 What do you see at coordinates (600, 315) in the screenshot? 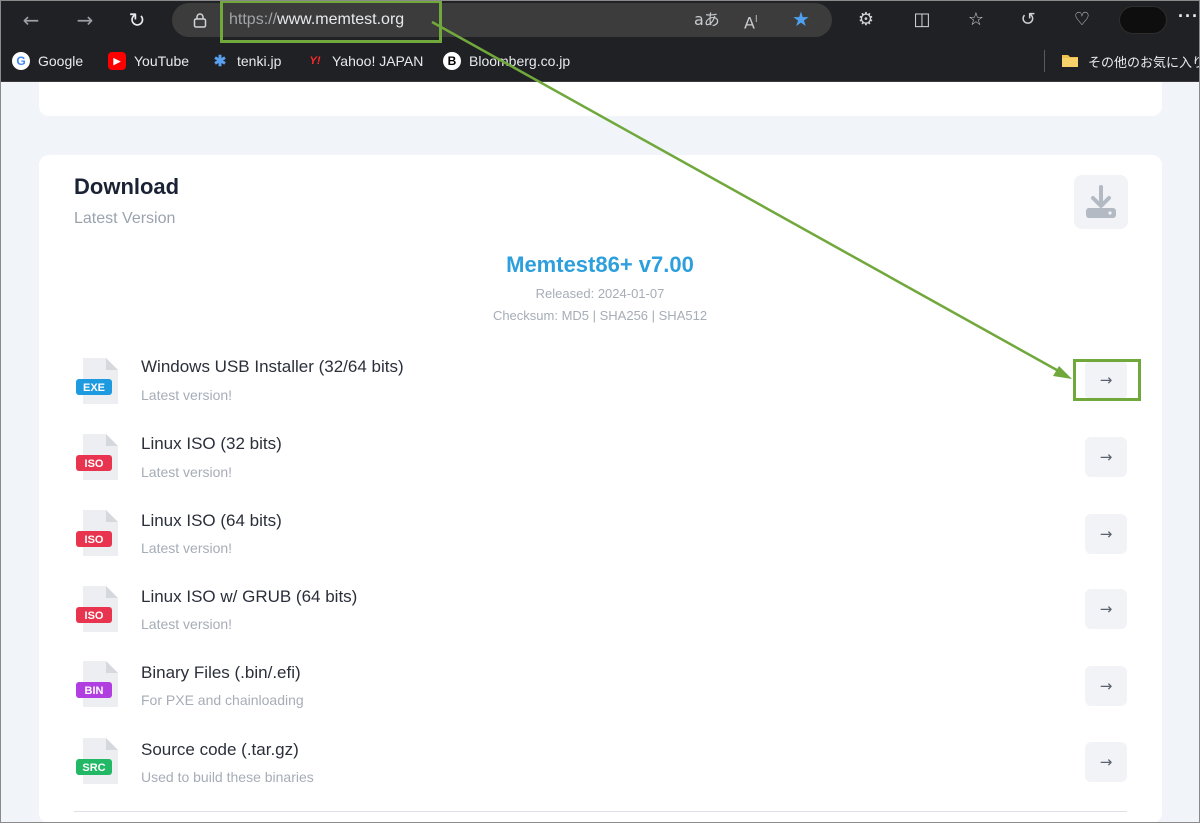
I see `checksum-links: Checksum: MD5 | SHA256 | SHA512` at bounding box center [600, 315].